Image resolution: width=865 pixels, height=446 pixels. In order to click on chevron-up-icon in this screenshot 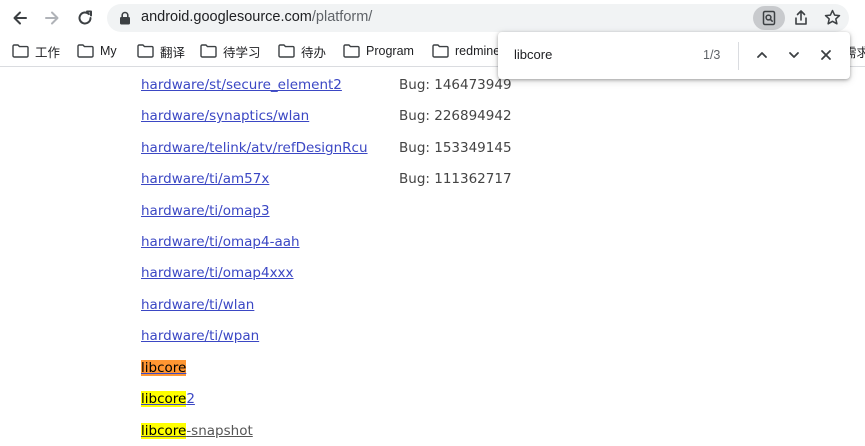, I will do `click(762, 55)`.